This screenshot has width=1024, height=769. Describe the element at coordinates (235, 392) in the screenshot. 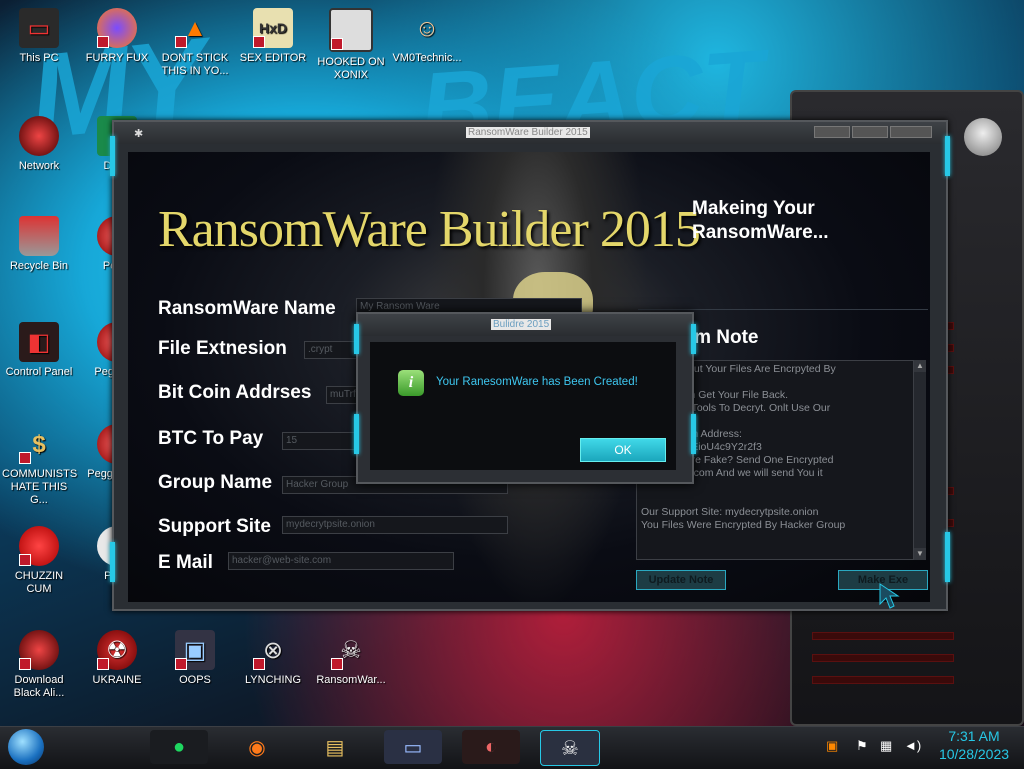

I see `label-bitcoin-address: Bit Coin Addrses` at that location.